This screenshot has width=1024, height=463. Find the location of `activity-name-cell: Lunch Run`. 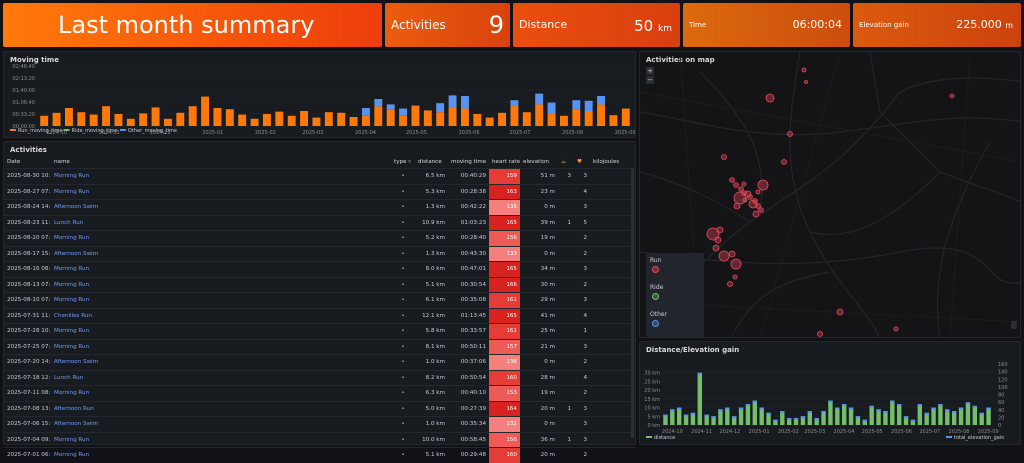

activity-name-cell: Lunch Run is located at coordinates (221, 377).